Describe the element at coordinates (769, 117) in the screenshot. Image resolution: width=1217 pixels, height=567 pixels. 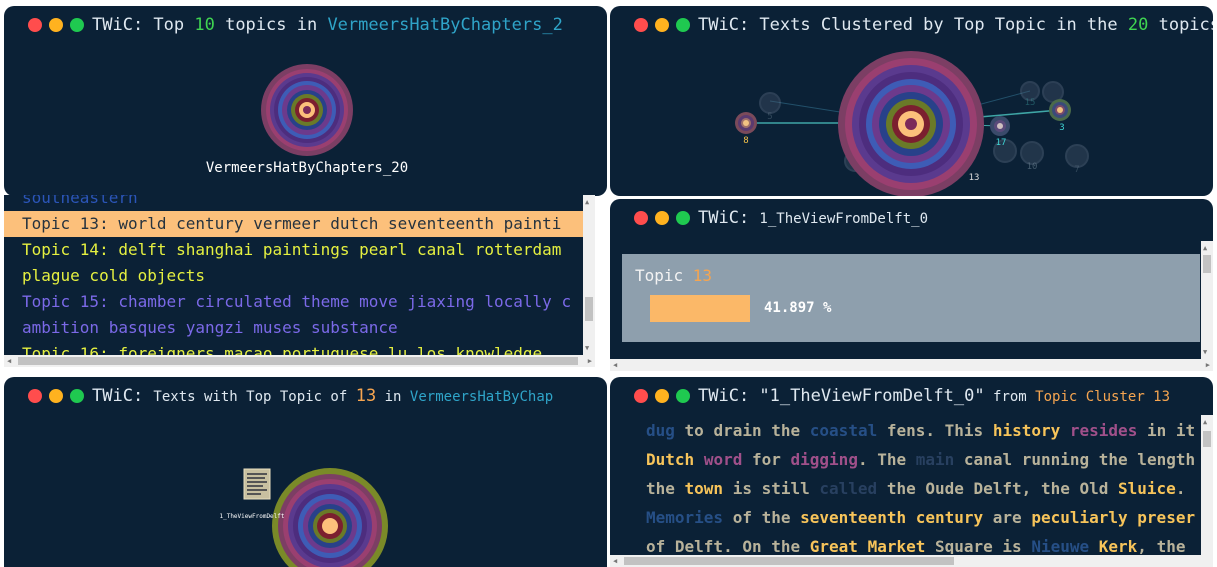
I see `node-label: 5` at that location.